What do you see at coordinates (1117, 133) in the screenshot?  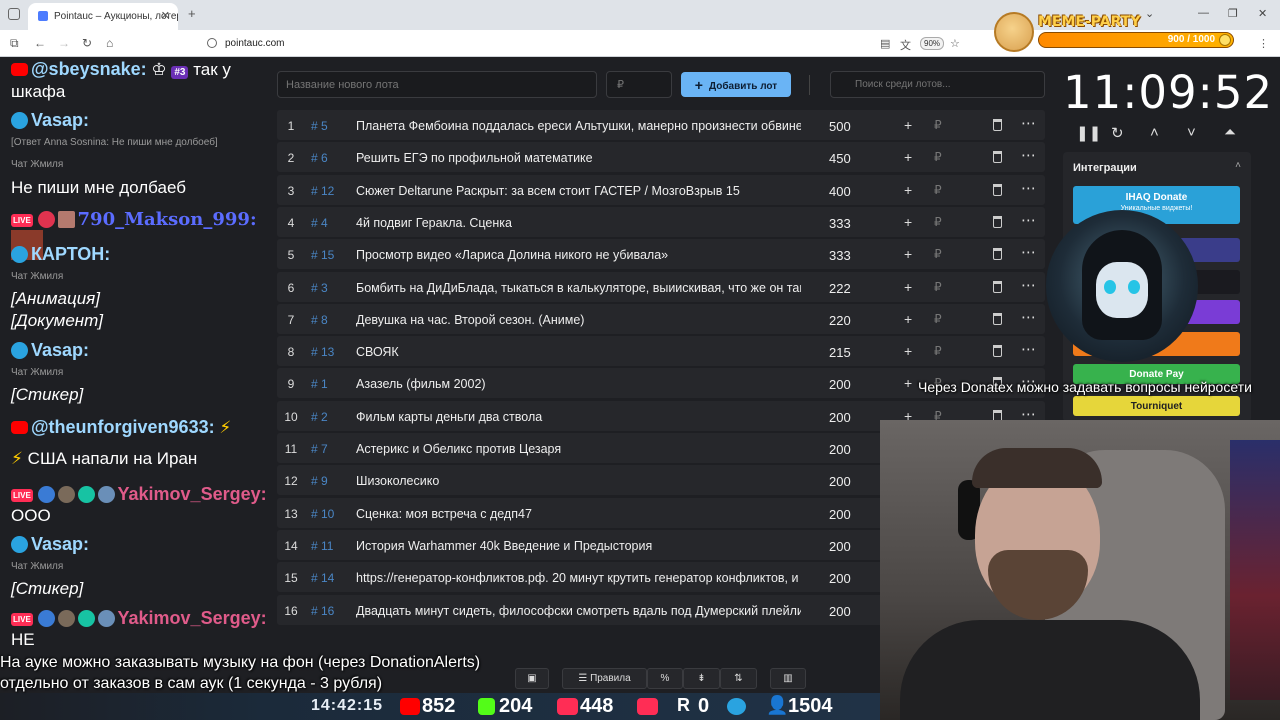 I see `reset-timer-icon: ↻` at bounding box center [1117, 133].